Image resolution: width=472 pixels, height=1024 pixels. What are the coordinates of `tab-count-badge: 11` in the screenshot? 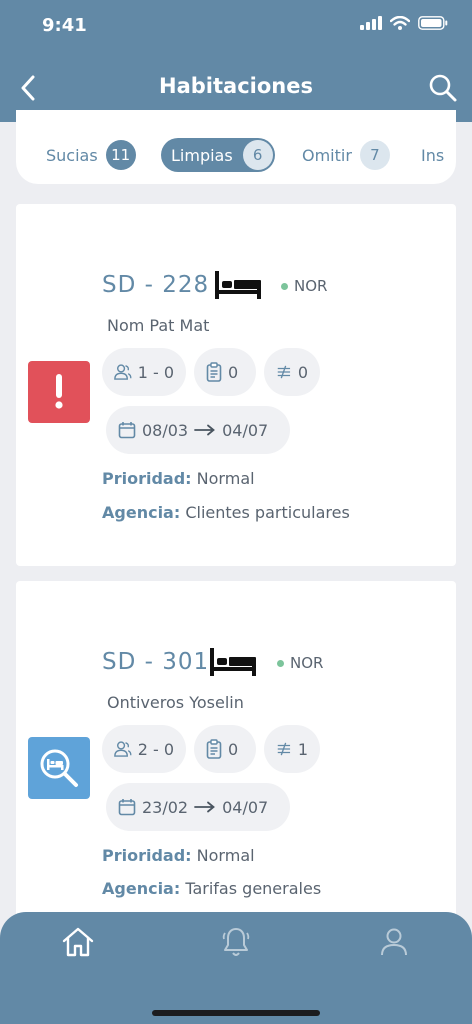 It's located at (120, 155).